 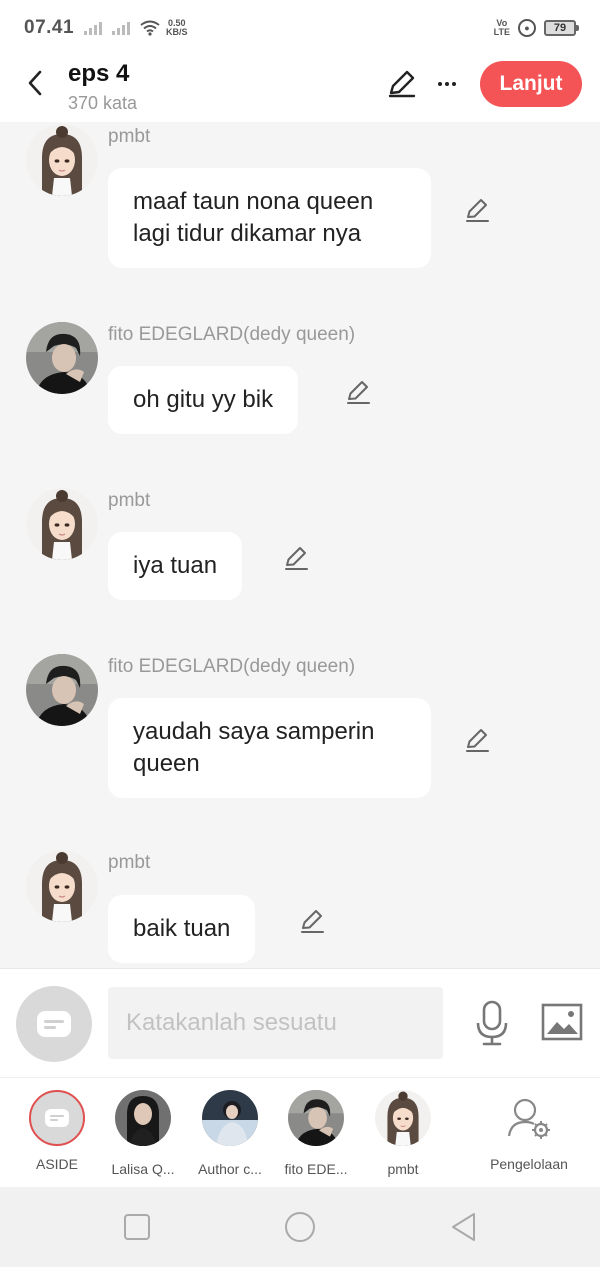 I want to click on network-speed: 0.50 KB/S, so click(x=177, y=28).